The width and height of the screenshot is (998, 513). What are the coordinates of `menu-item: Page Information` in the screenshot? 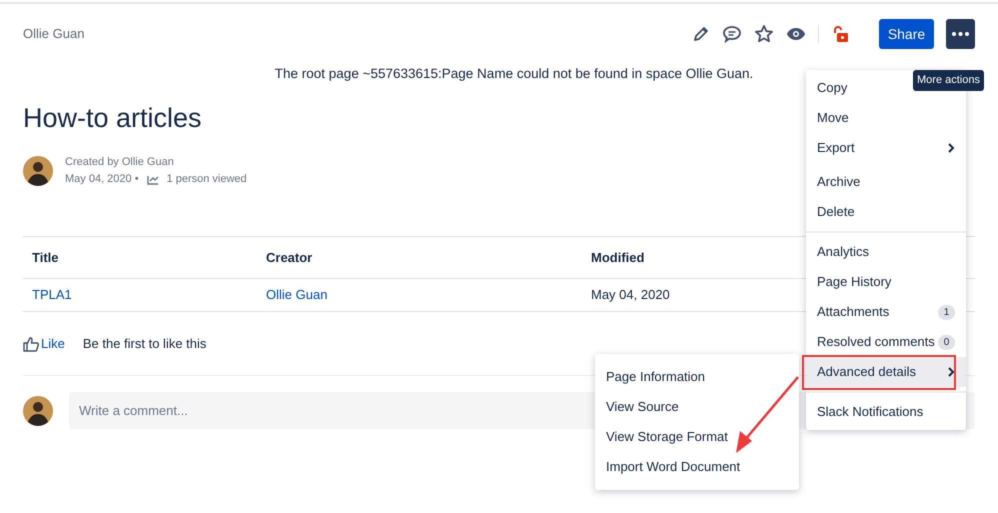 It's located at (697, 377).